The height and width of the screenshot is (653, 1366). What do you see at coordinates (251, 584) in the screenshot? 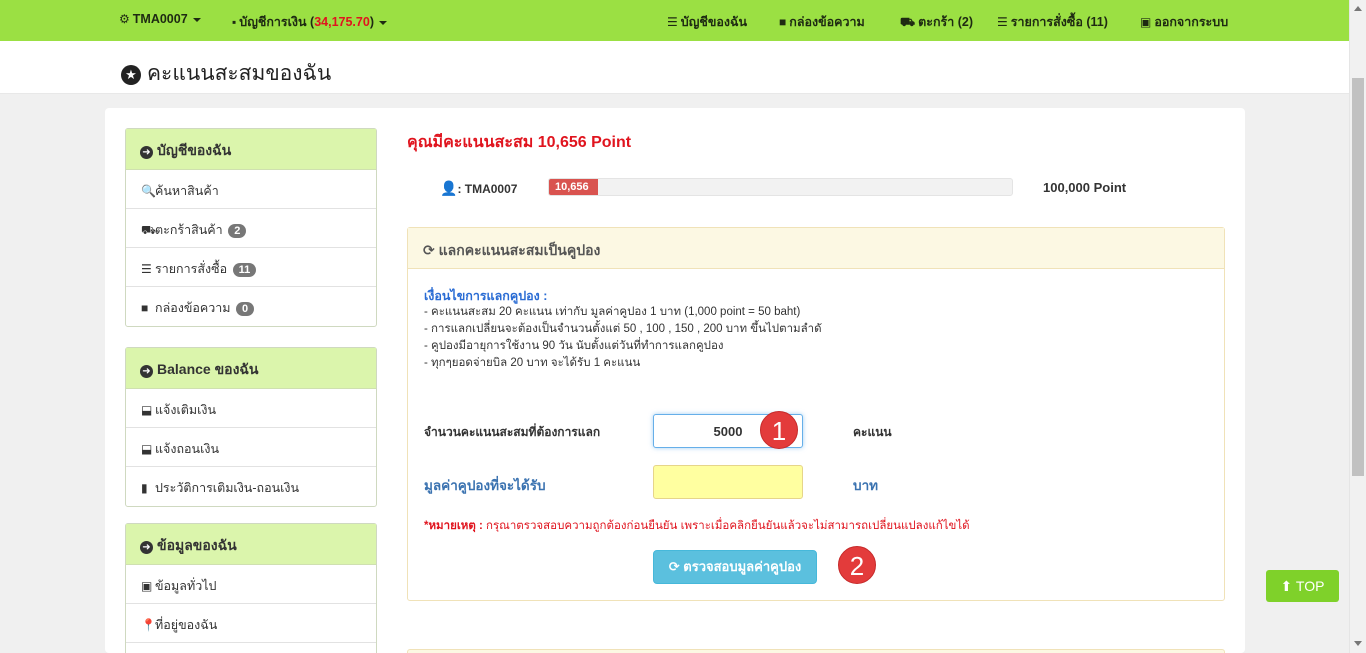
I see `sidebar-item-general-info: ▣ ข้อมูลทั่วไป` at bounding box center [251, 584].